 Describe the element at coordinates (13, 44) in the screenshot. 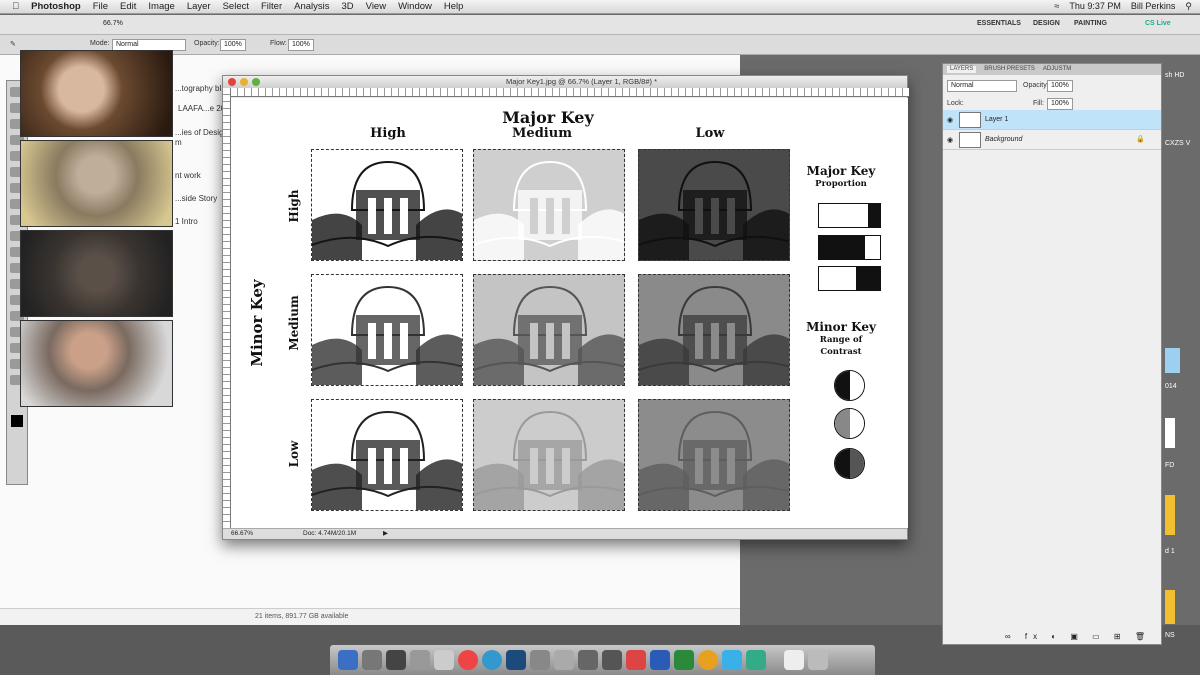

I see `brush-tool-icon: ✎` at that location.